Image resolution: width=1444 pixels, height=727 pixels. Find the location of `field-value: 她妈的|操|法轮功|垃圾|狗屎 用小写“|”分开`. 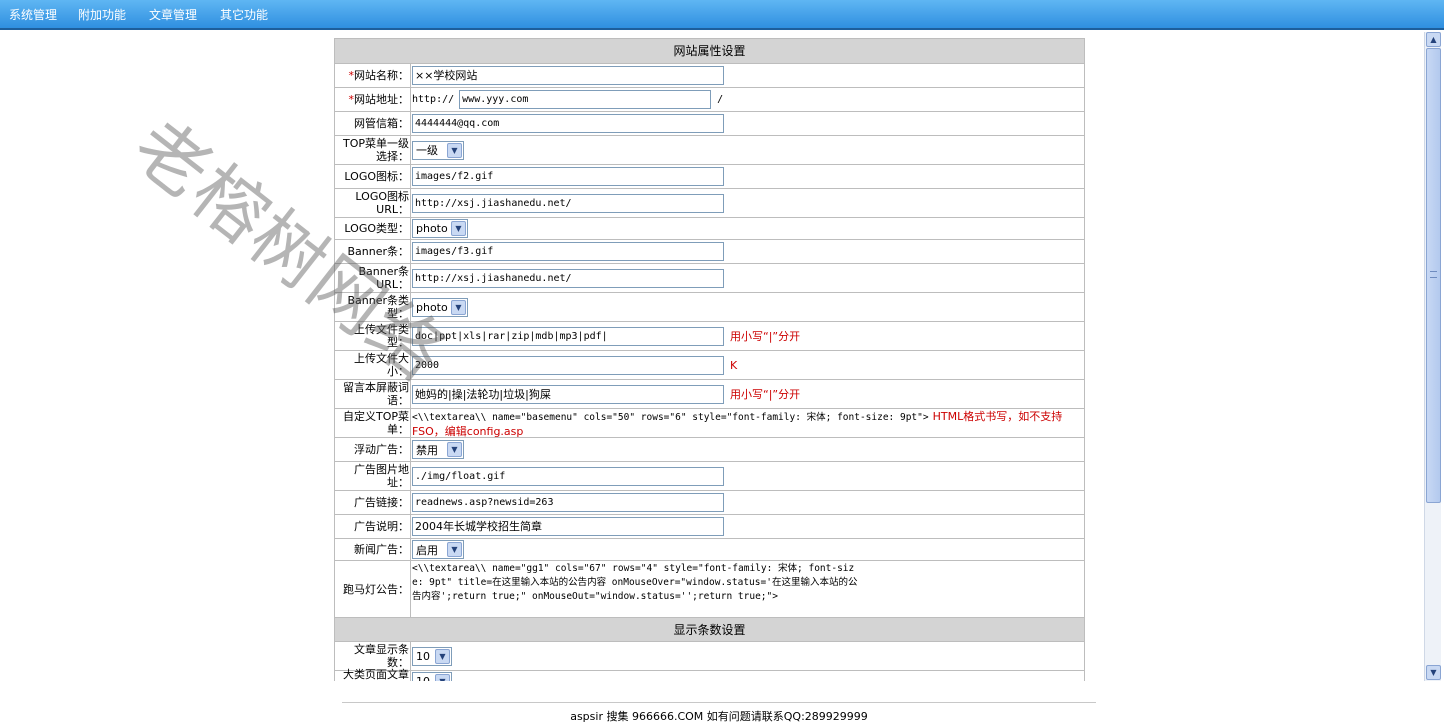

field-value: 她妈的|操|法轮功|垃圾|狗屎 用小写“|”分开 is located at coordinates (747, 394).